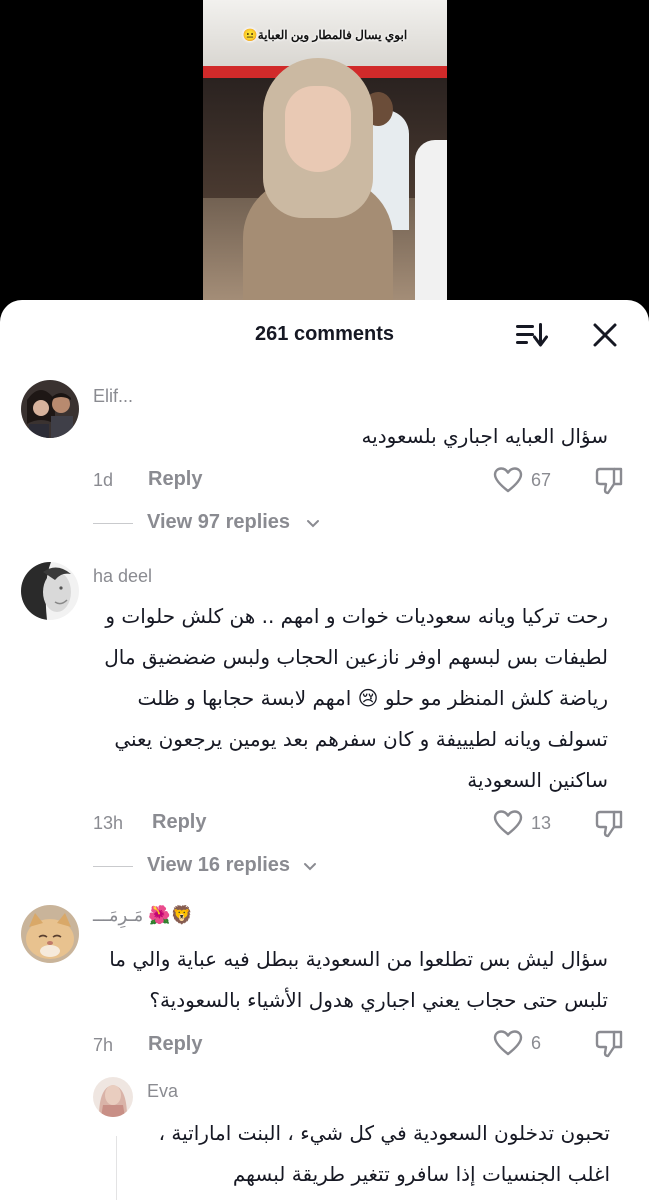 Image resolution: width=649 pixels, height=1200 pixels. I want to click on like-button: 13, so click(528, 824).